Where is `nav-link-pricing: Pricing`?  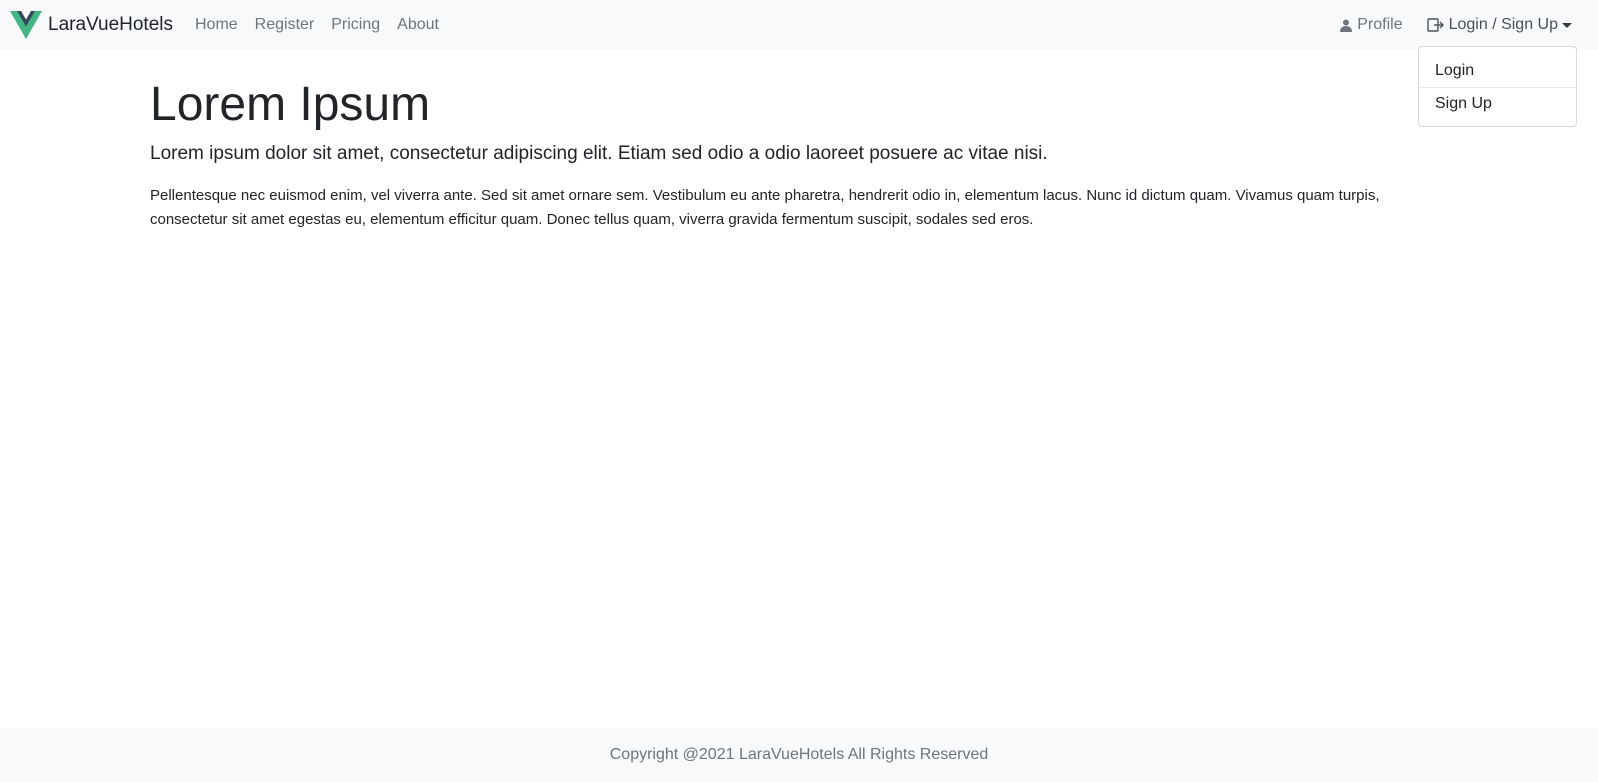 nav-link-pricing: Pricing is located at coordinates (355, 25).